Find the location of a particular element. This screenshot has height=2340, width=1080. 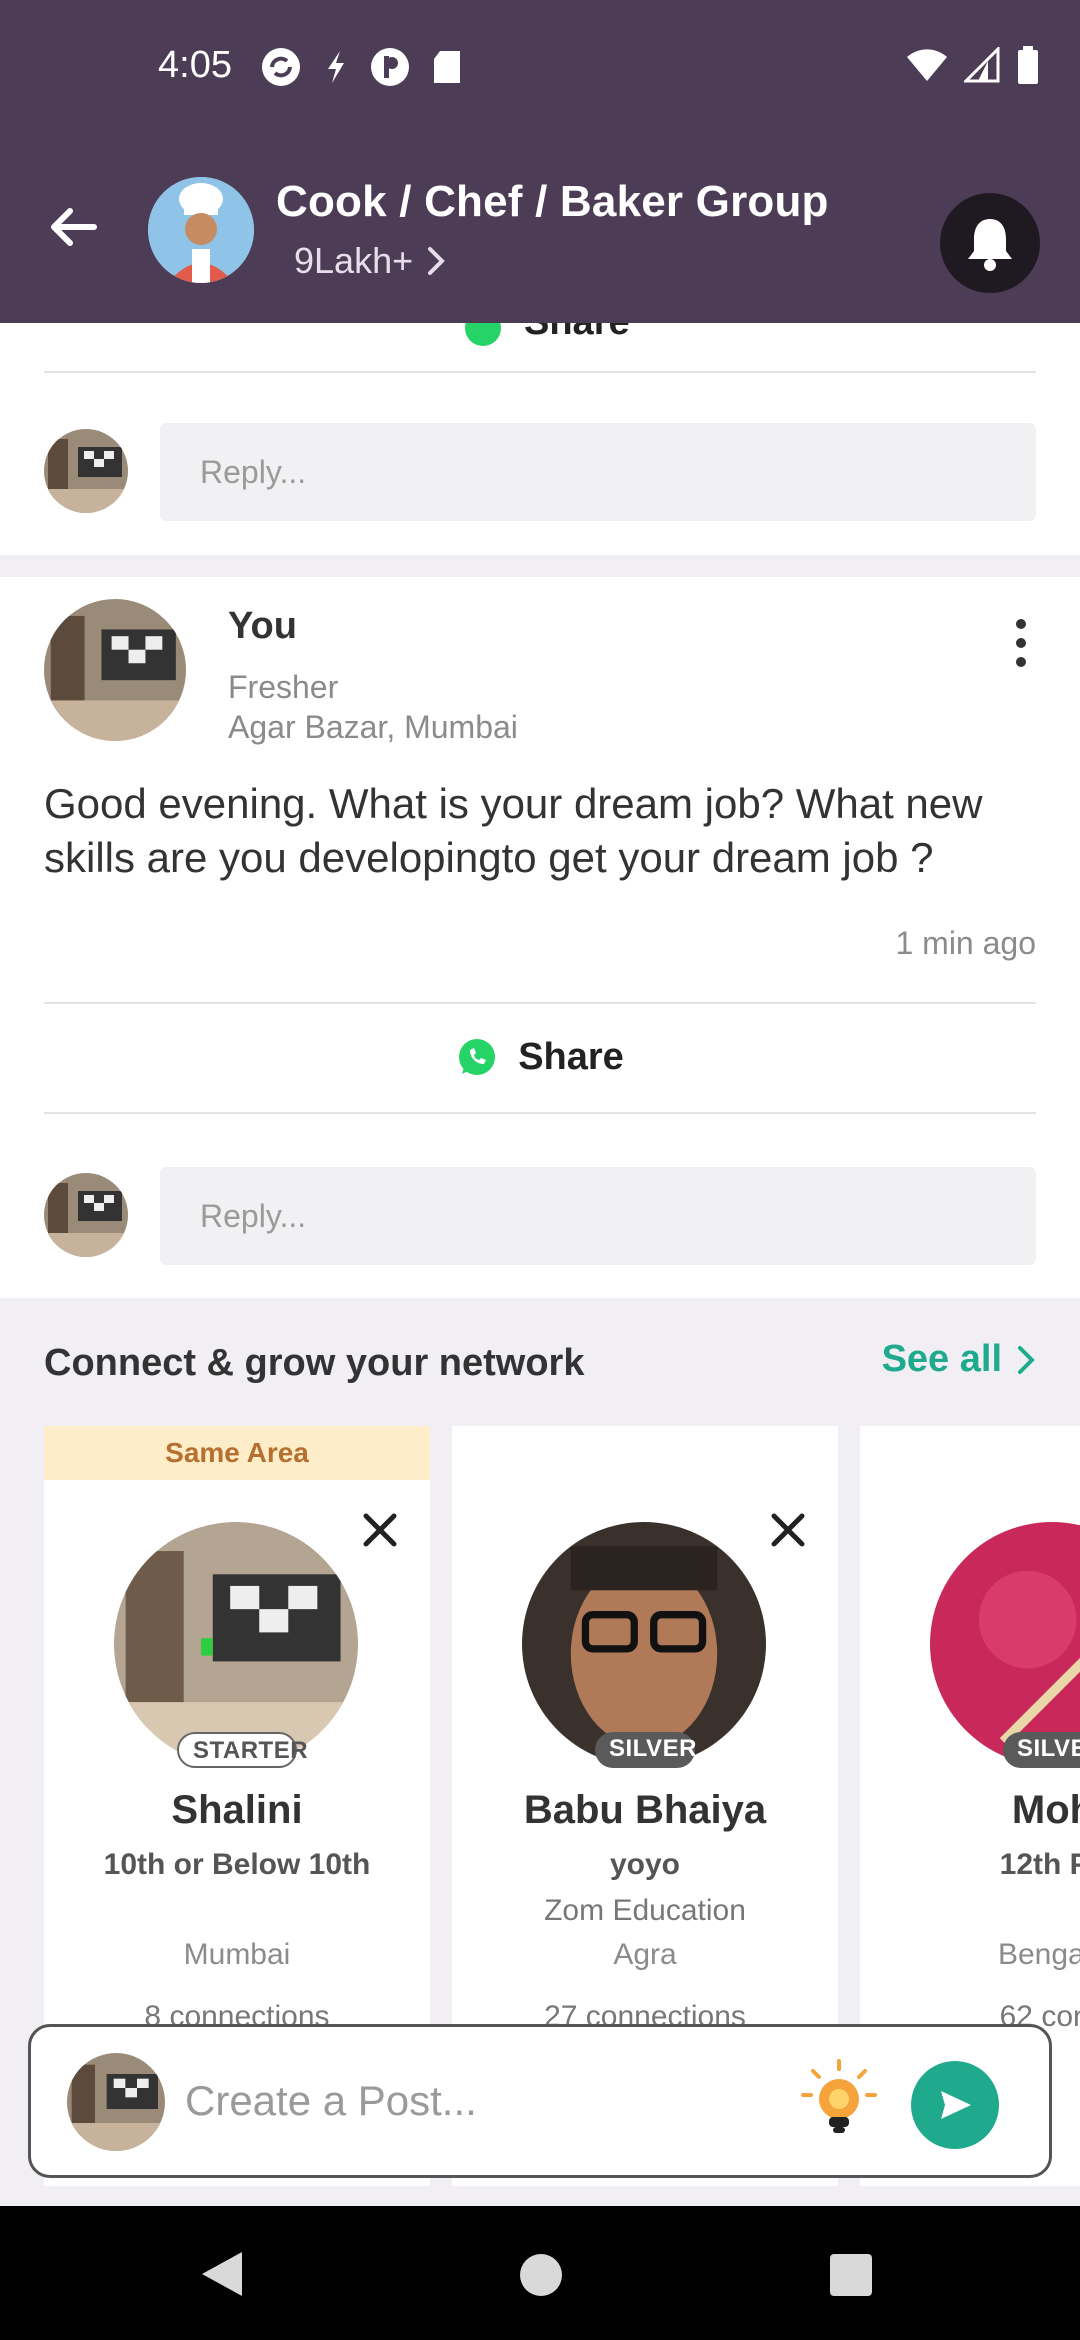

send-button is located at coordinates (955, 2105).